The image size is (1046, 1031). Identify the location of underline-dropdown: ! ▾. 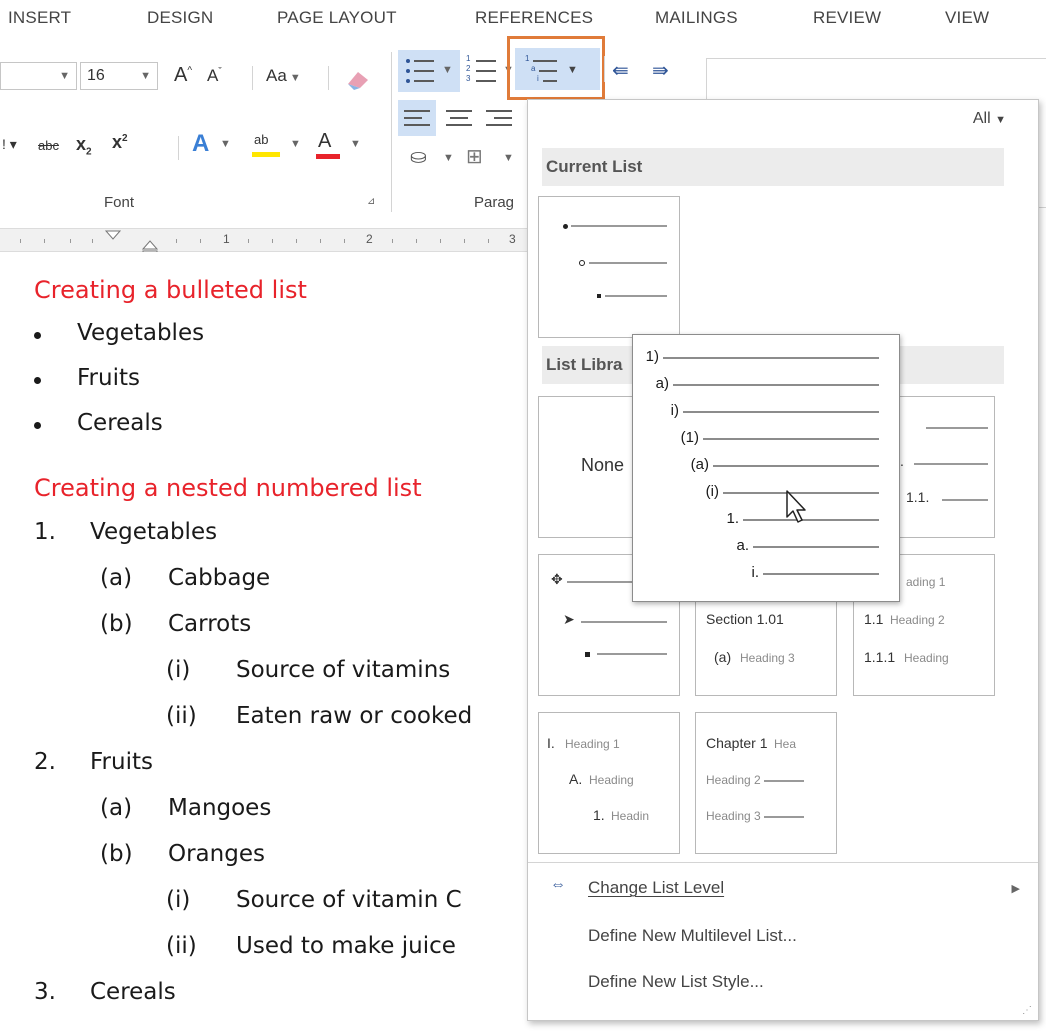
(9, 144).